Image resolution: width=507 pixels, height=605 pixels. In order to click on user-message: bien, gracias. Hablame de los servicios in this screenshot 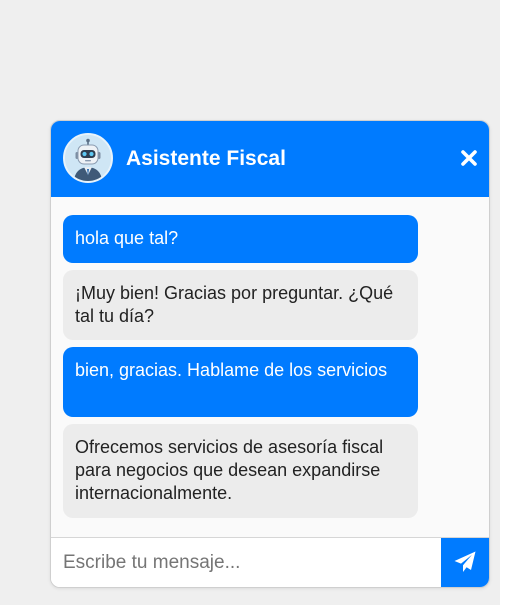, I will do `click(240, 382)`.